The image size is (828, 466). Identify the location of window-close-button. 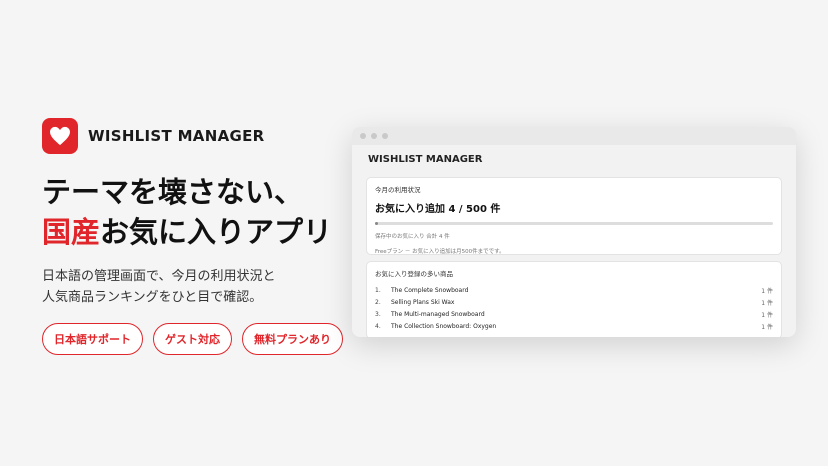
(363, 136).